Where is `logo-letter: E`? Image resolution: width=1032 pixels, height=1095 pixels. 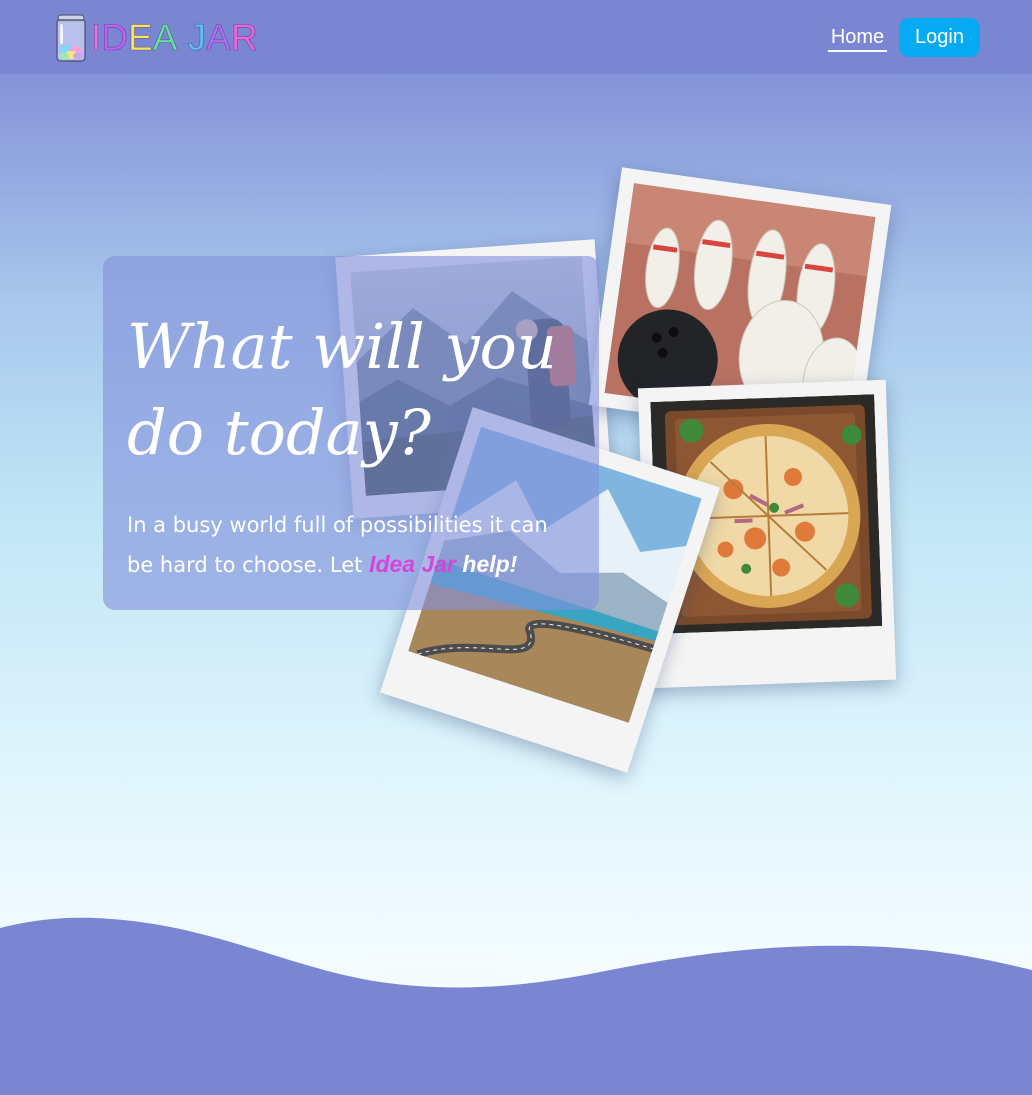 logo-letter: E is located at coordinates (140, 38).